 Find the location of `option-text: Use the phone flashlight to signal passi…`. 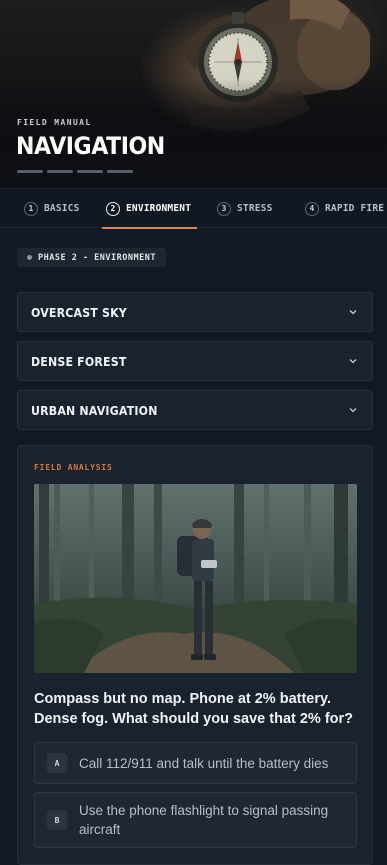

option-text: Use the phone flashlight to signal passi… is located at coordinates (204, 820).